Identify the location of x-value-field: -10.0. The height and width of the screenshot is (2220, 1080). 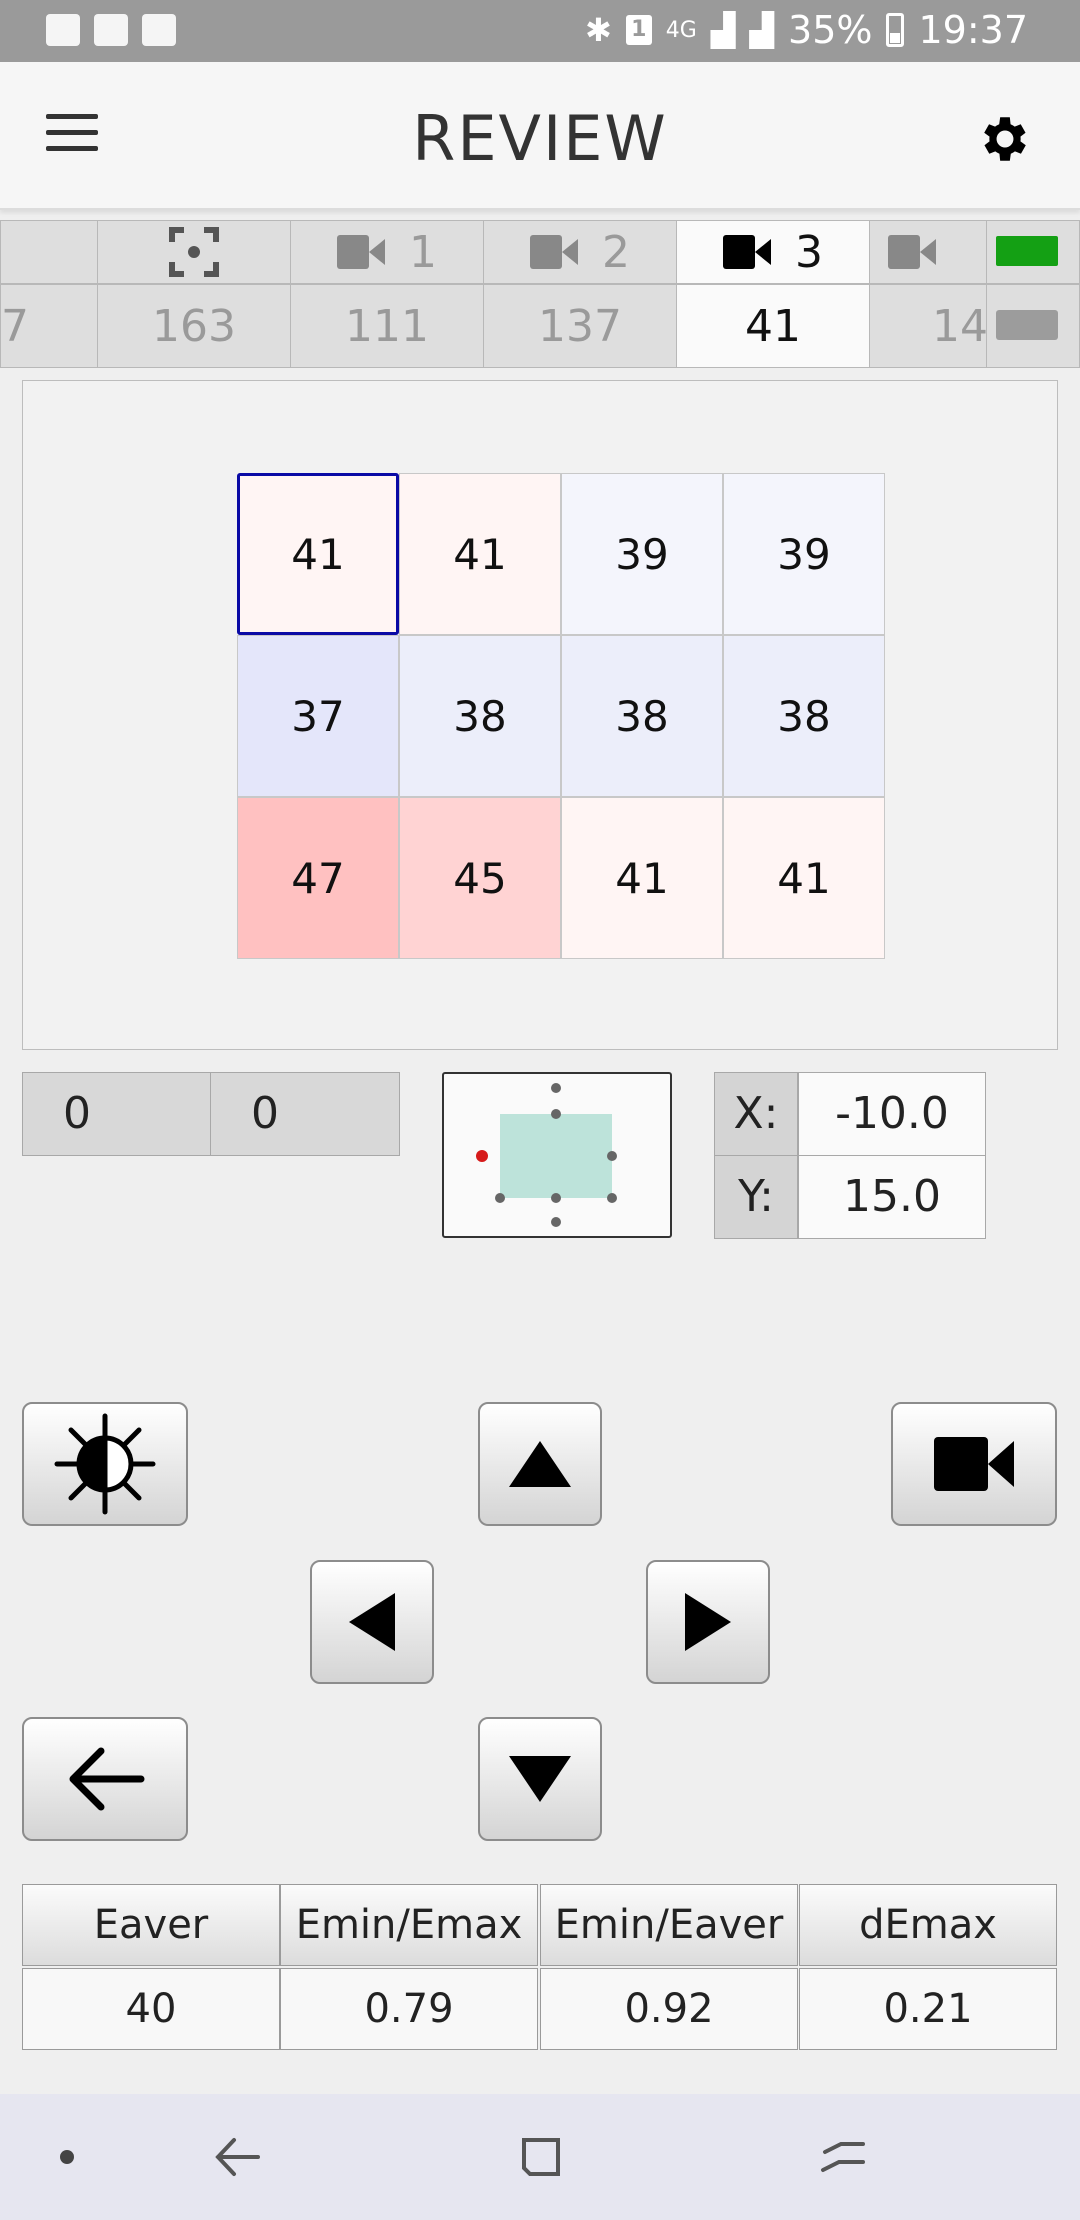
(892, 1114).